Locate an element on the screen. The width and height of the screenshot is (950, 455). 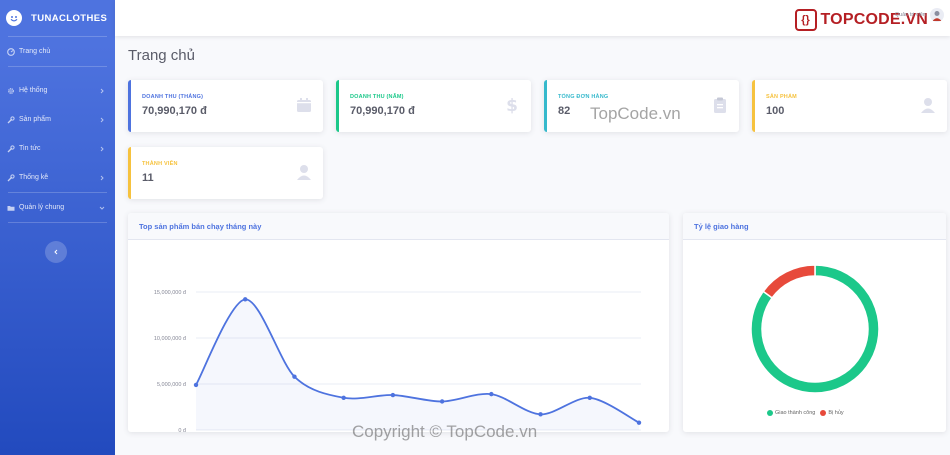
sidebar-item-statistics: Thống kê is located at coordinates (57, 177).